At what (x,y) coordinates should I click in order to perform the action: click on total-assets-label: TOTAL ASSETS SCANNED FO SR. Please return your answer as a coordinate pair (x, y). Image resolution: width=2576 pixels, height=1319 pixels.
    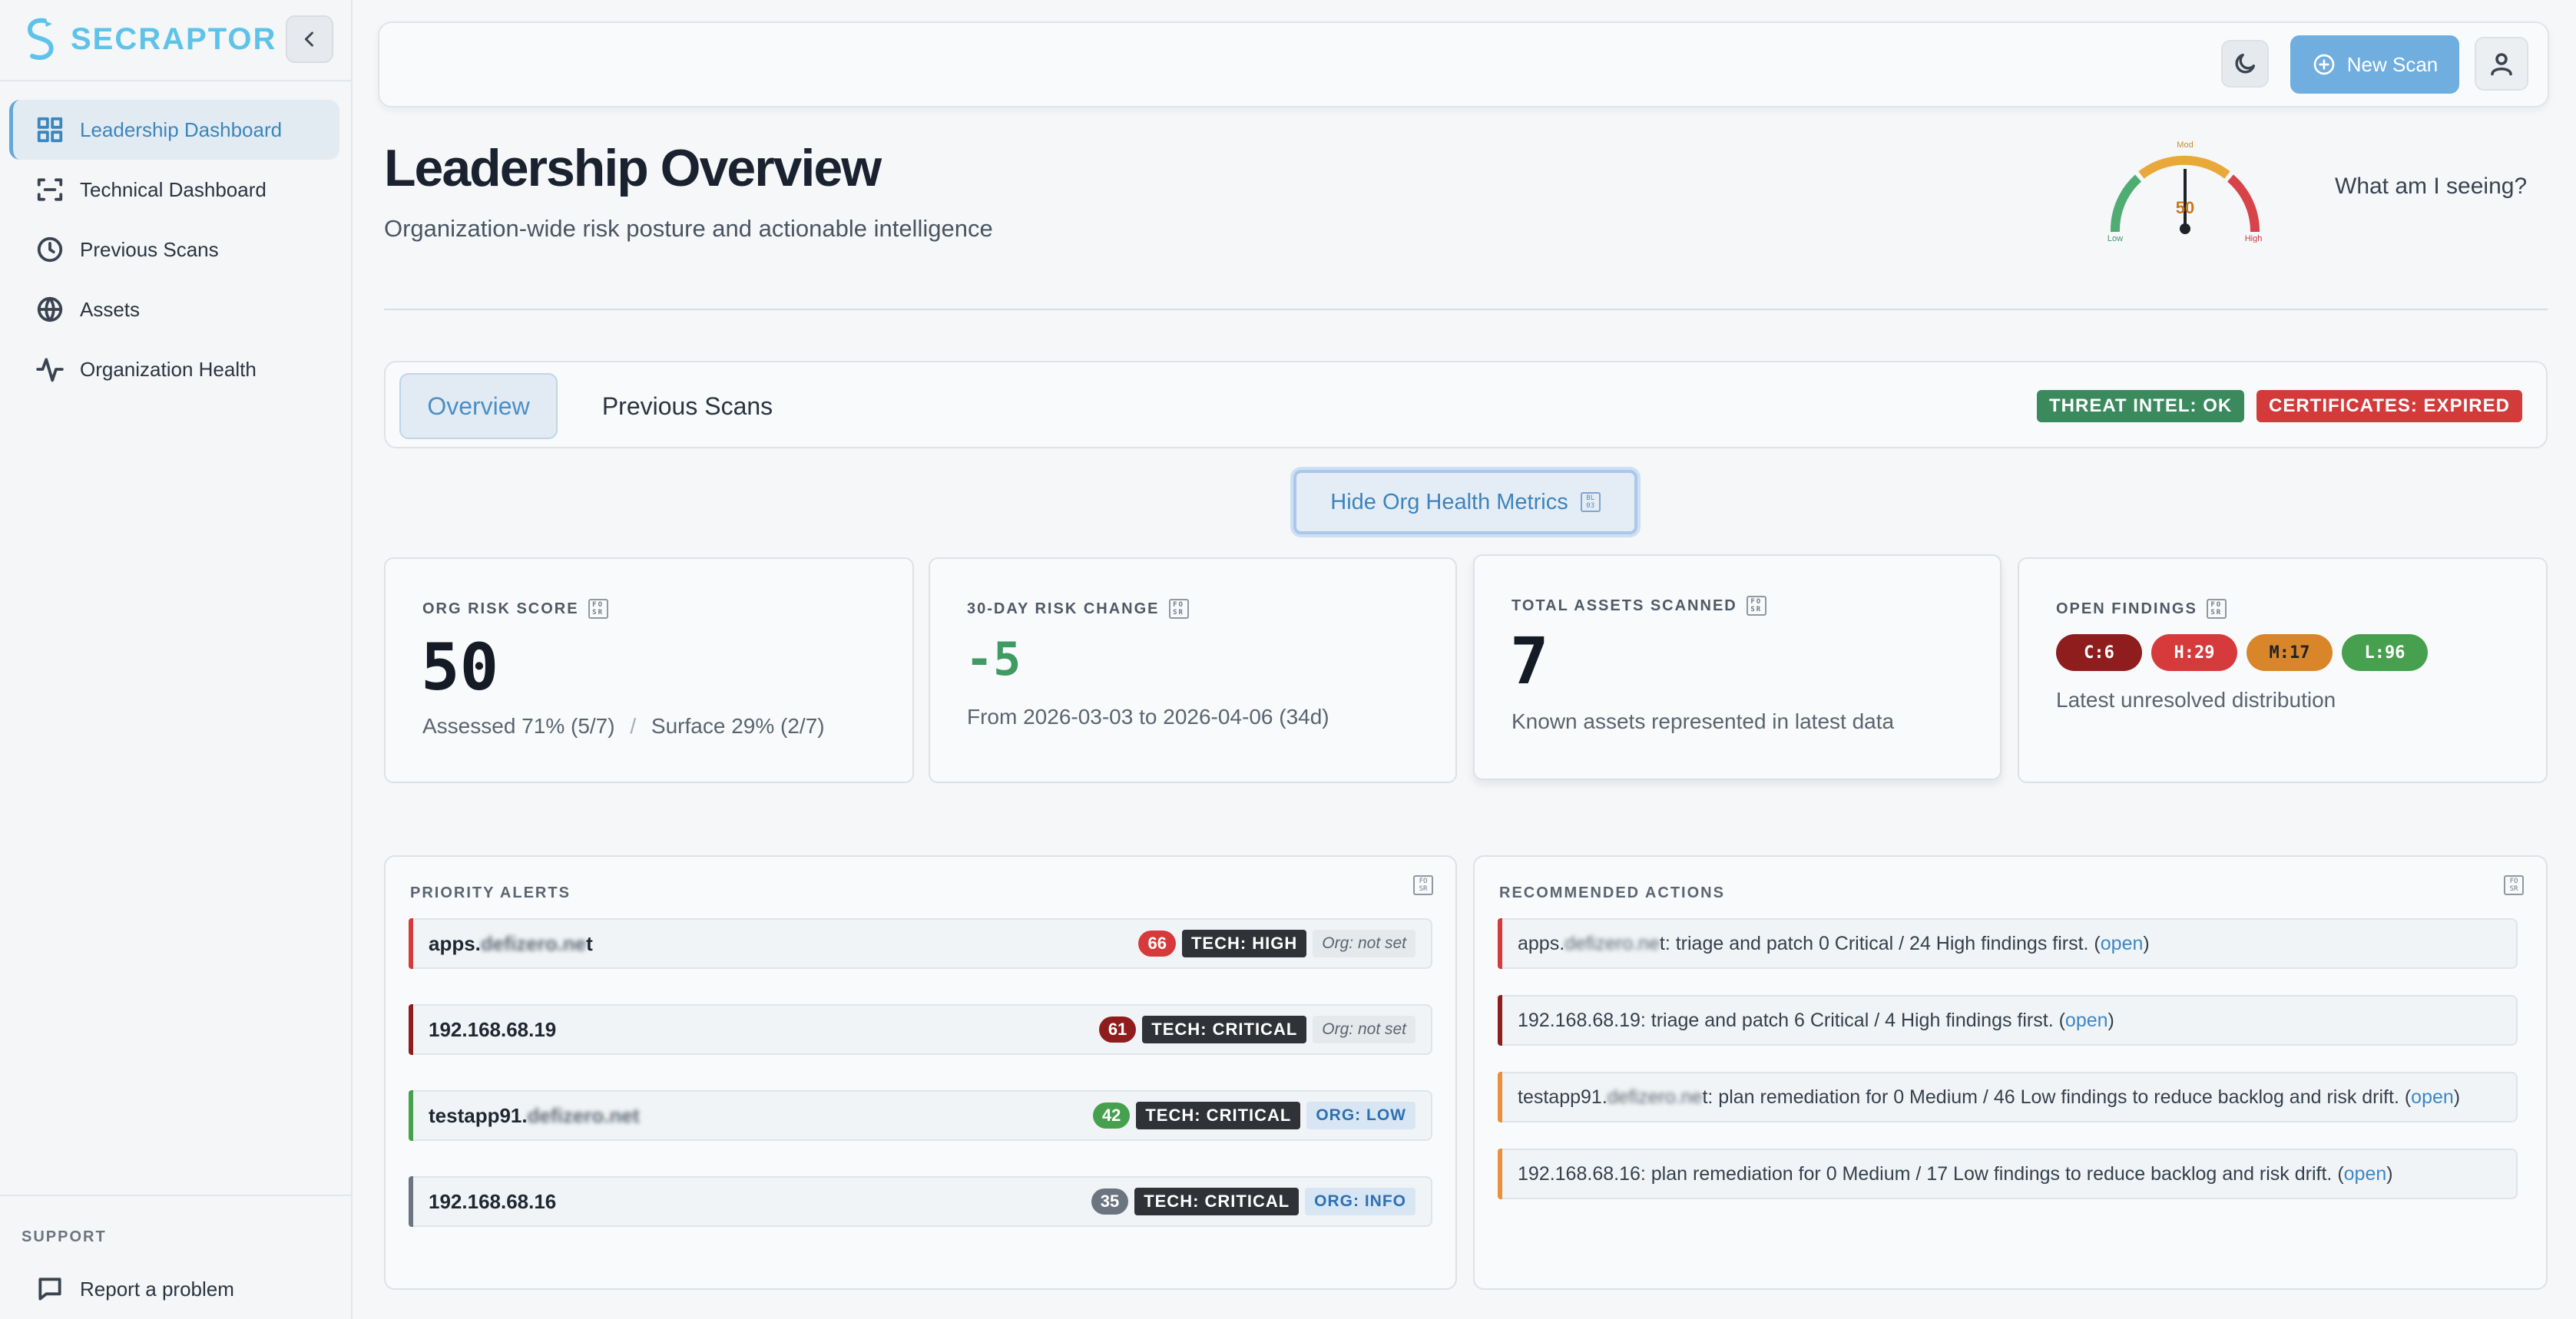
    Looking at the image, I should click on (1639, 606).